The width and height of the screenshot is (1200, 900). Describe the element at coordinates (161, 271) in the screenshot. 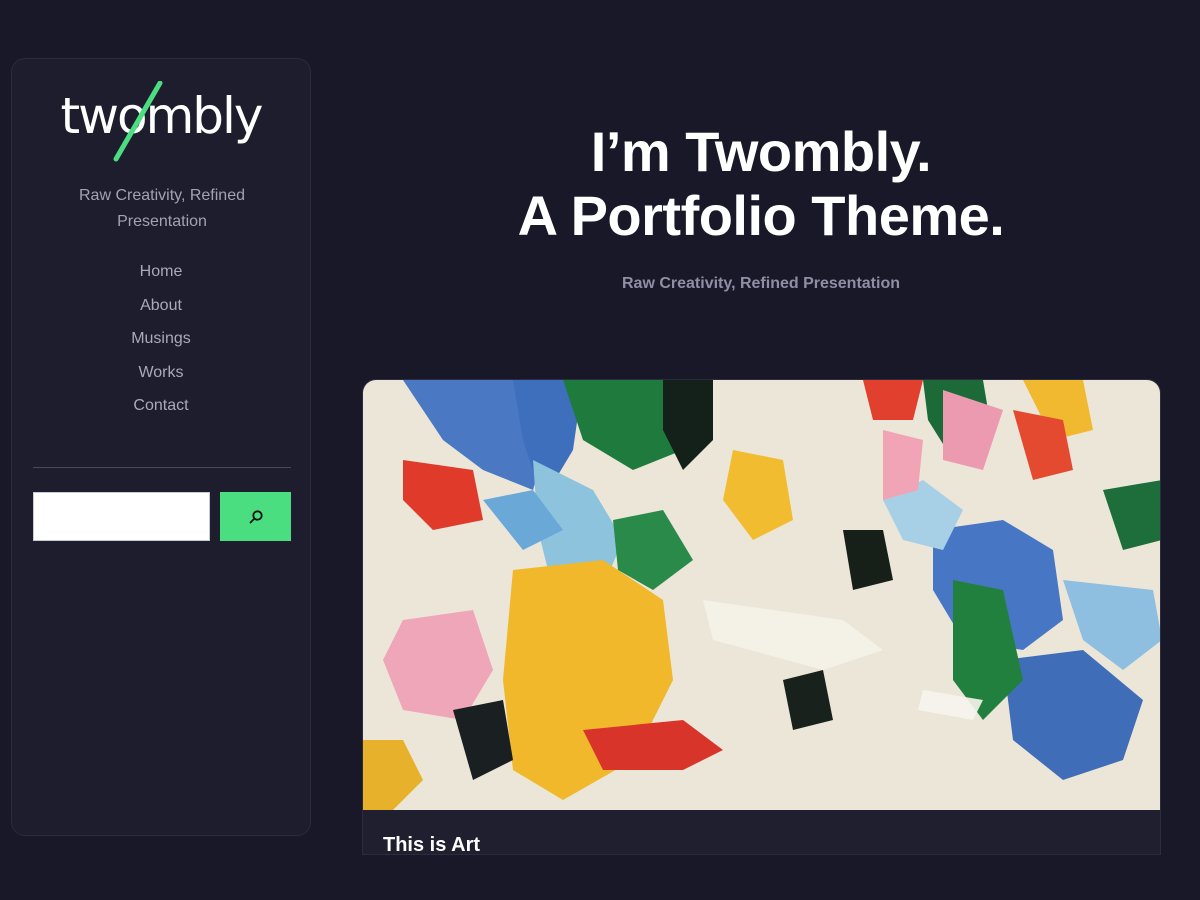

I see `nav-link-home: Home` at that location.